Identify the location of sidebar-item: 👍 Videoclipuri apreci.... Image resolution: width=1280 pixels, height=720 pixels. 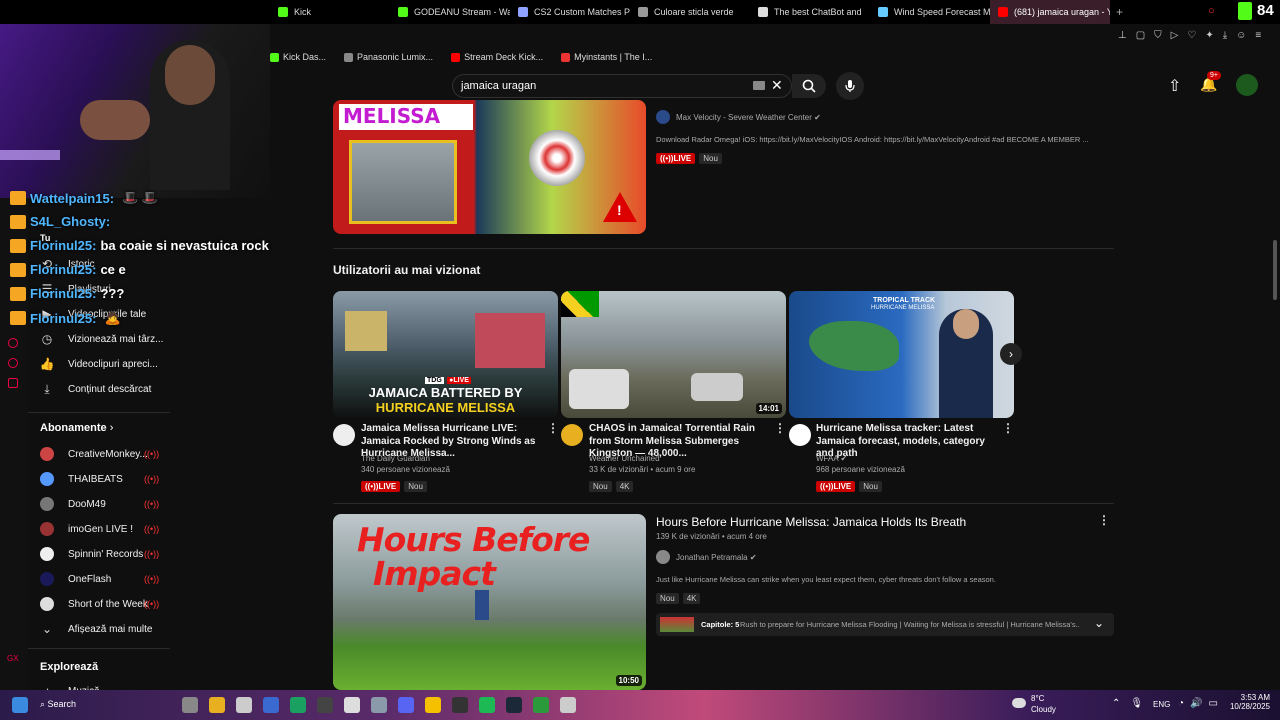
(99, 364).